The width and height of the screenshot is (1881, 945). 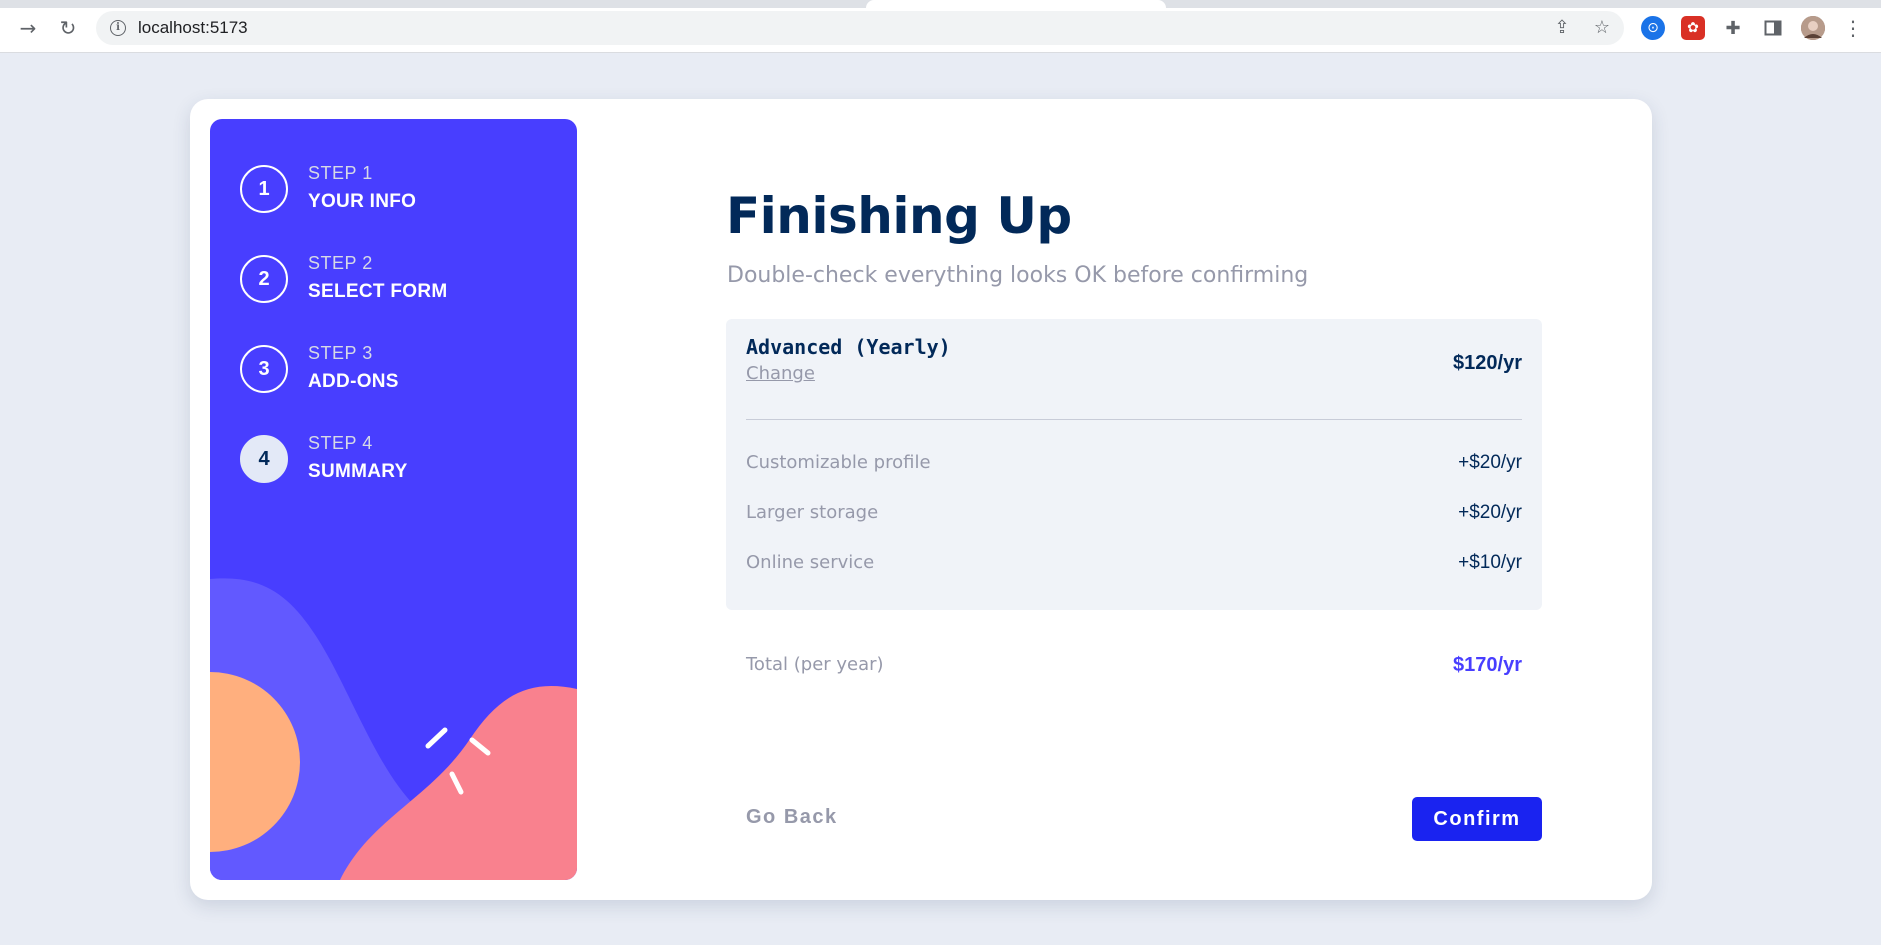 What do you see at coordinates (815, 664) in the screenshot?
I see `total-label: Total (per year)` at bounding box center [815, 664].